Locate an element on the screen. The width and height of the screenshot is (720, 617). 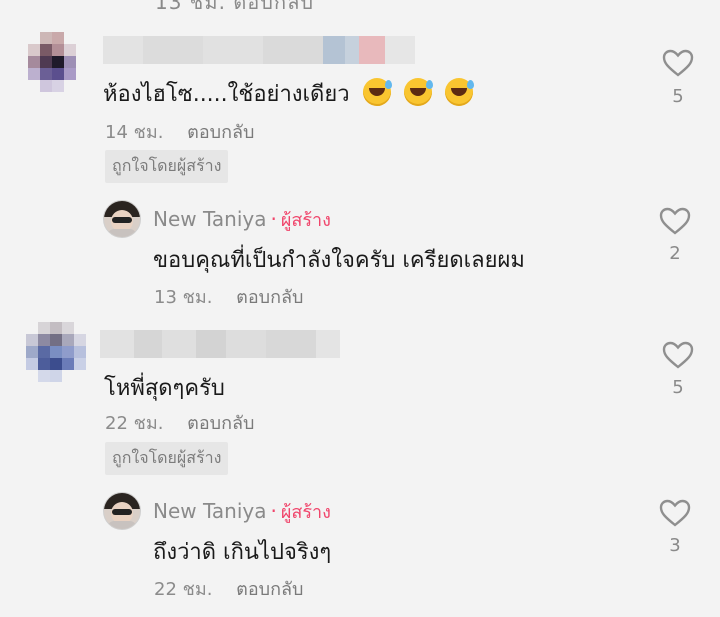
reply-meta: 13 ชม. ตอบกลับ is located at coordinates (228, 296).